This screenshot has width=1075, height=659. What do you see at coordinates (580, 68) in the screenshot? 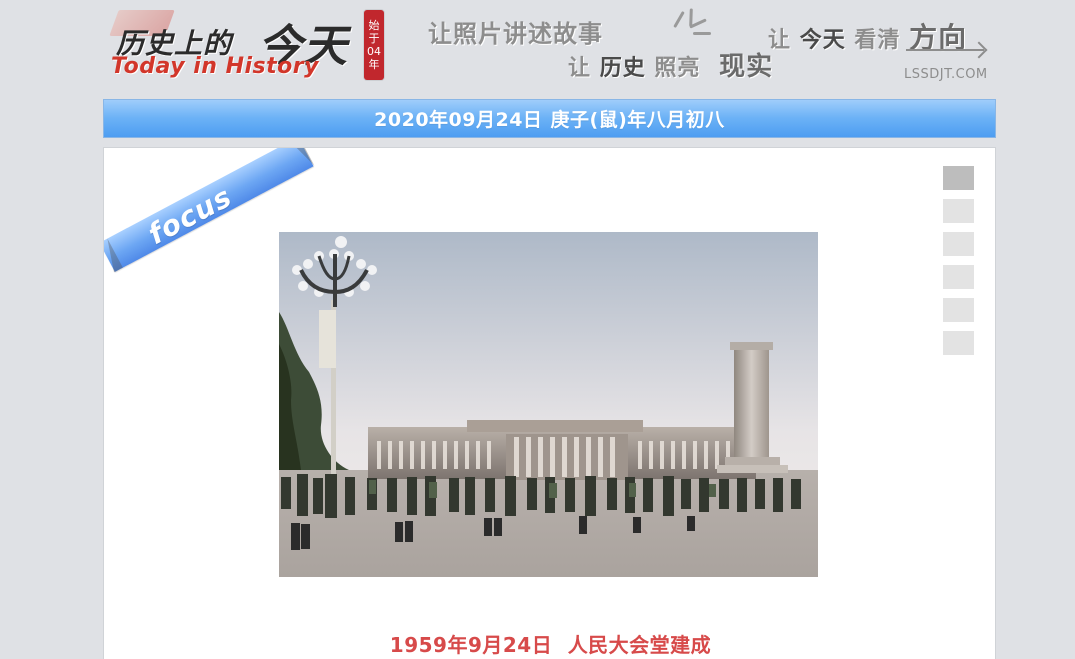
I see `slogan-2-part-a: 让` at bounding box center [580, 68].